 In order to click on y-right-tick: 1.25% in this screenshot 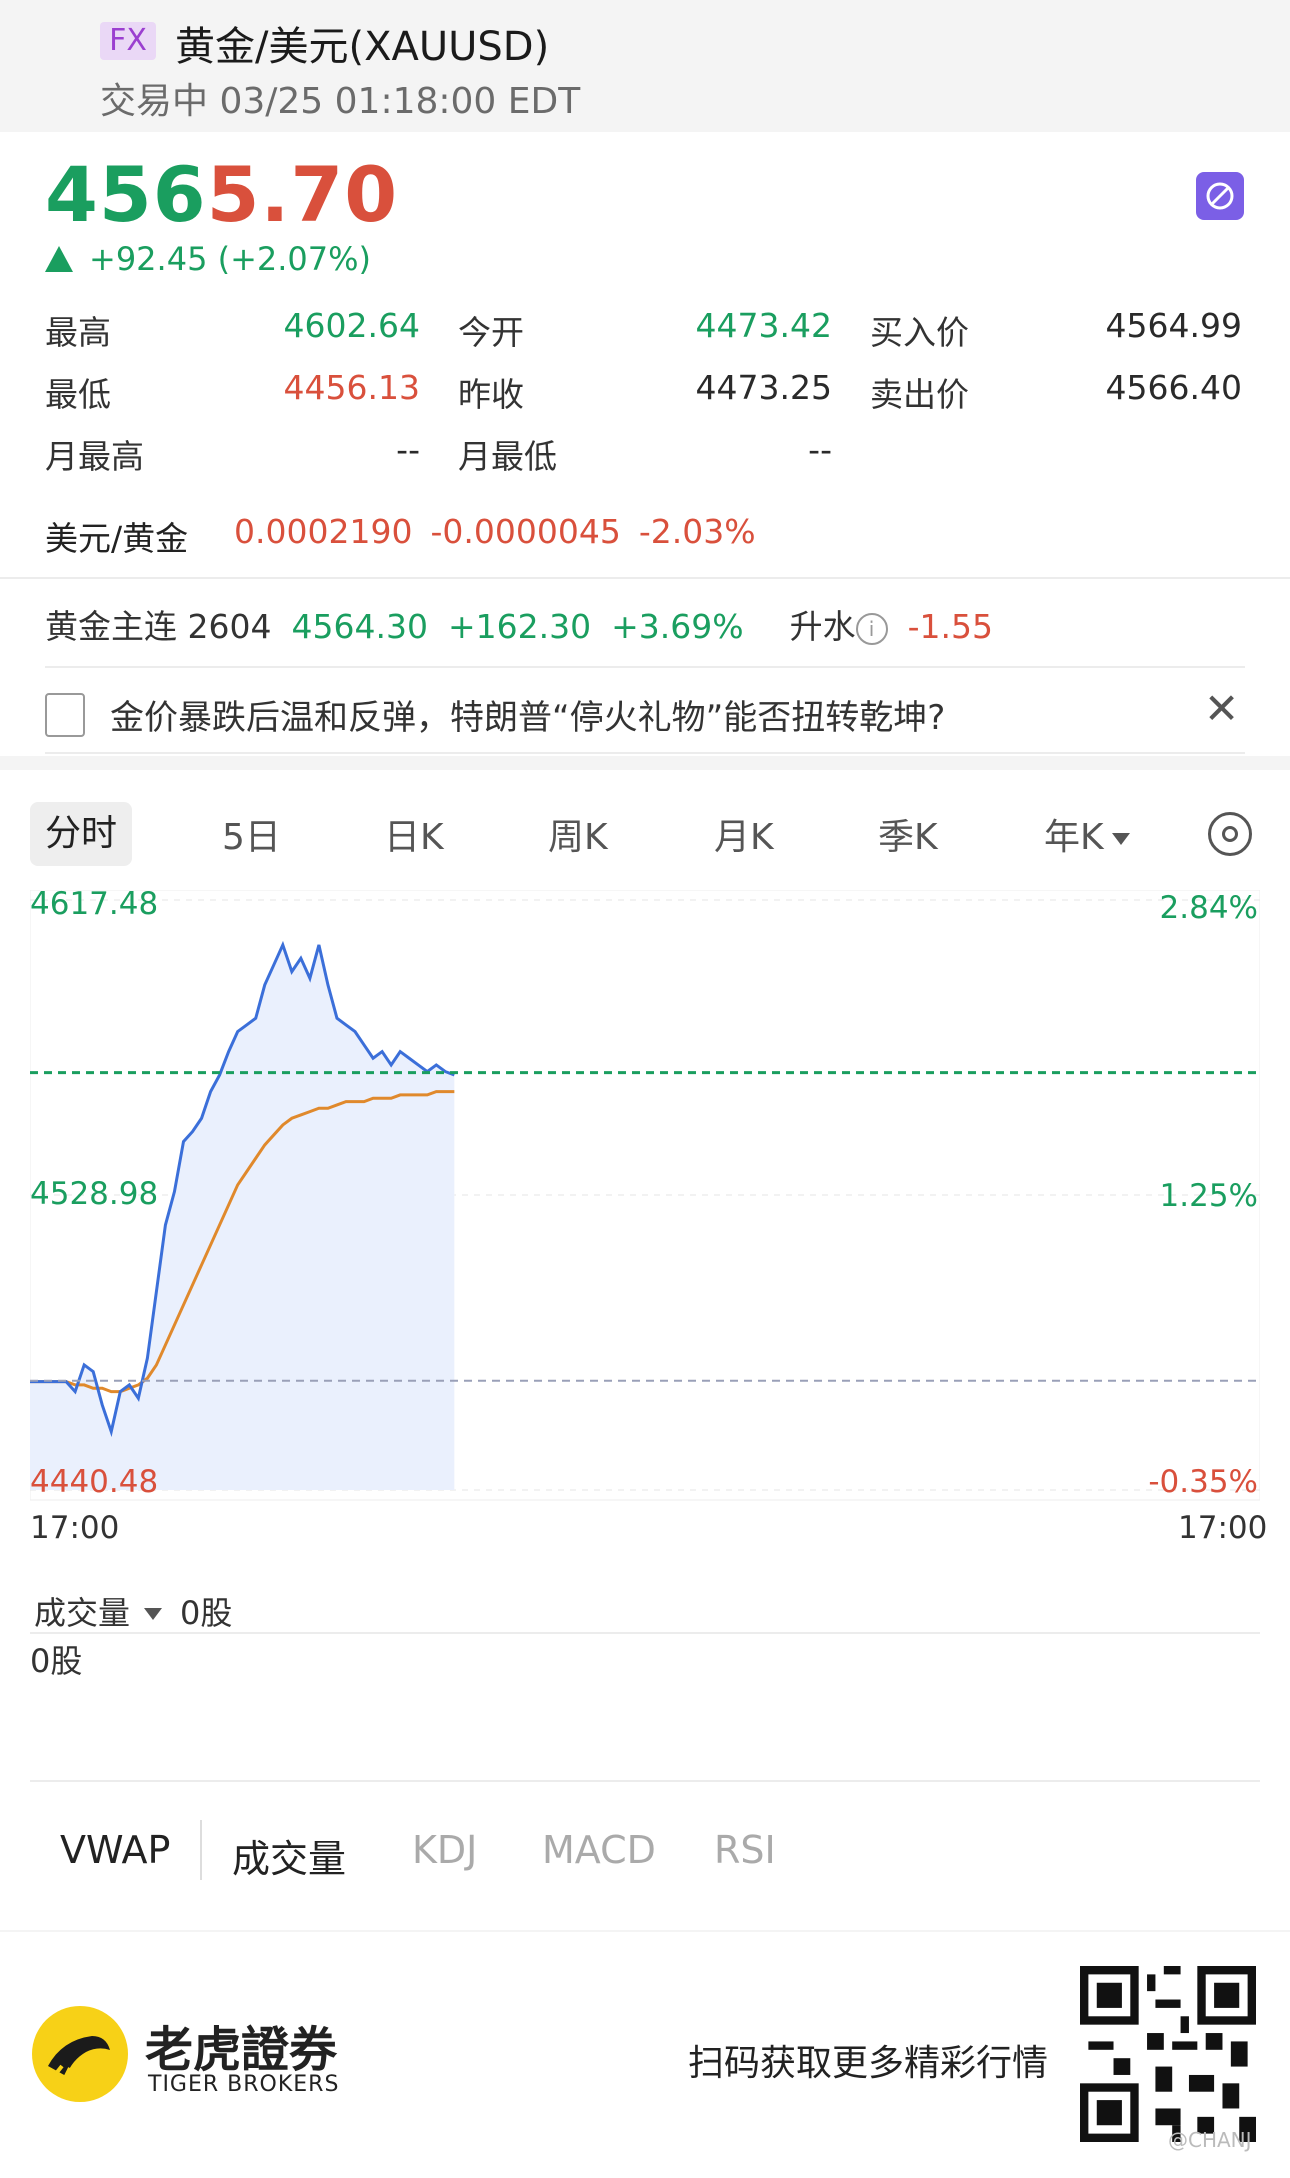, I will do `click(1209, 1196)`.